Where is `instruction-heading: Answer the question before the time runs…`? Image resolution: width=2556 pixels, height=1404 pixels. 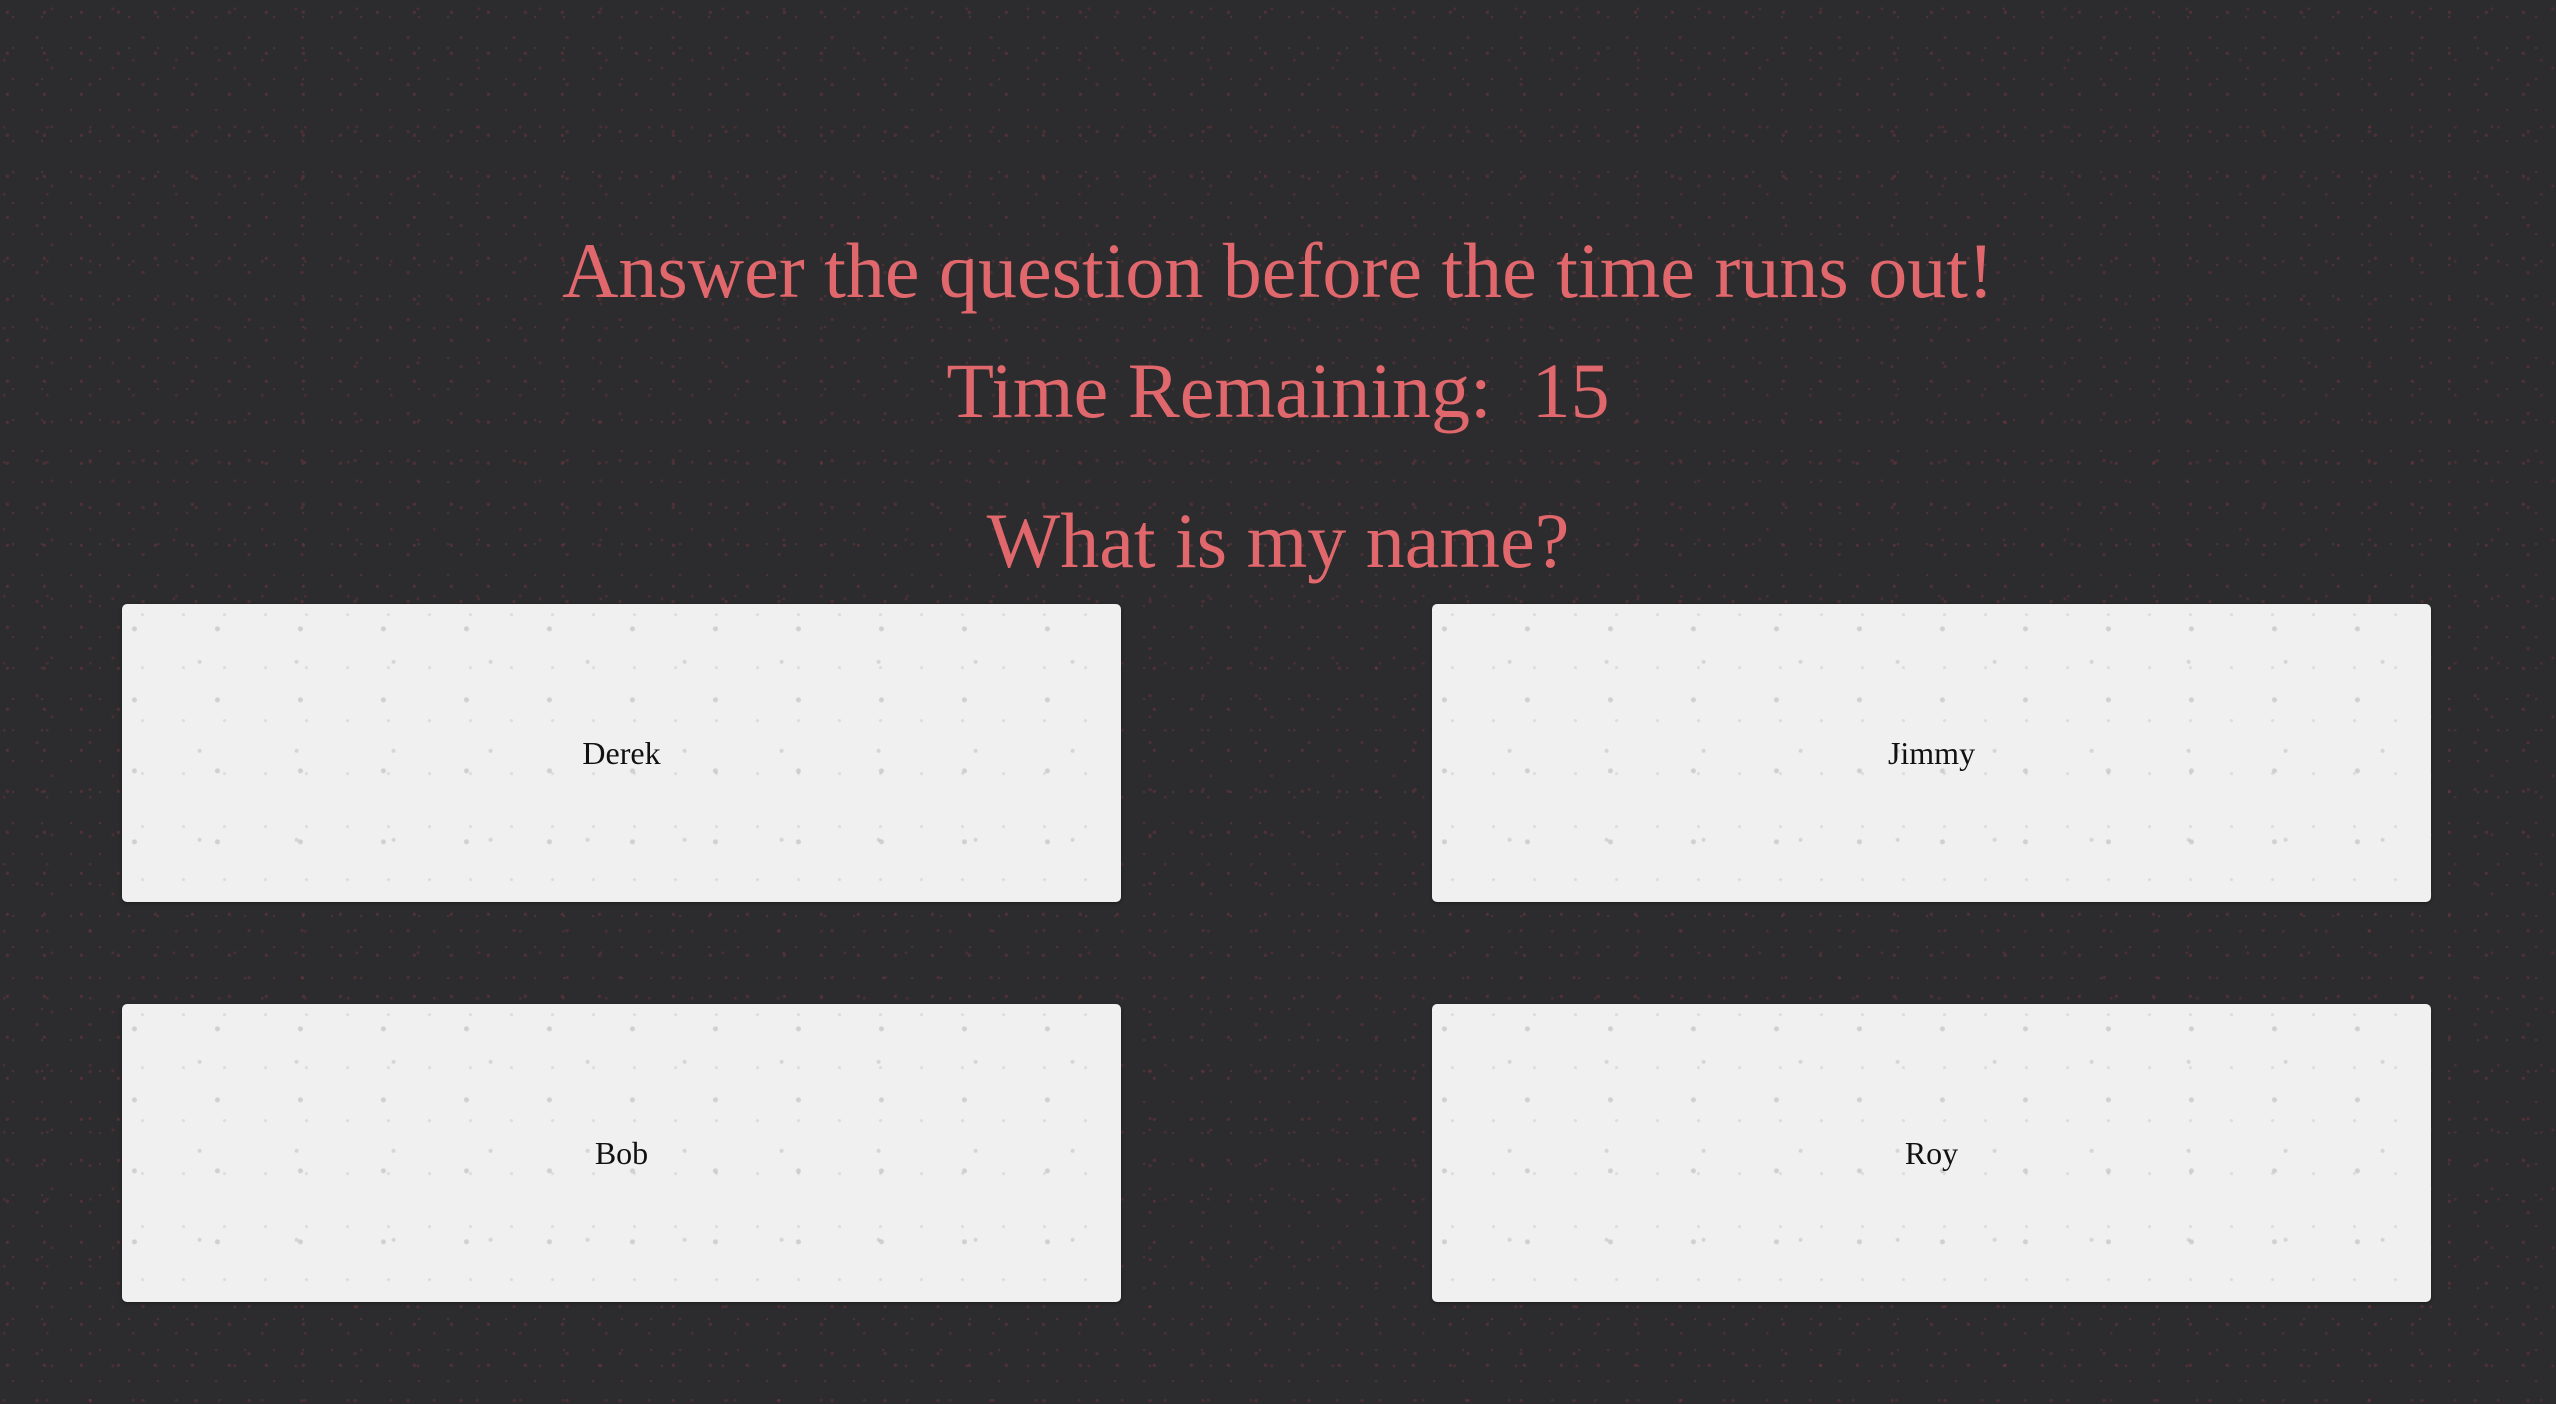 instruction-heading: Answer the question before the time runs… is located at coordinates (1278, 270).